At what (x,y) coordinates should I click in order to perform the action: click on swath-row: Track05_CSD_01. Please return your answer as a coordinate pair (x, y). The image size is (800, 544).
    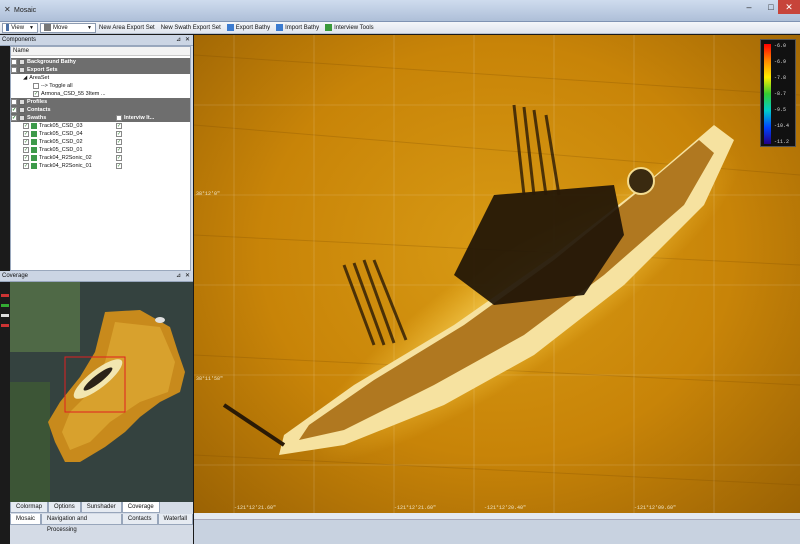
    Looking at the image, I should click on (100, 150).